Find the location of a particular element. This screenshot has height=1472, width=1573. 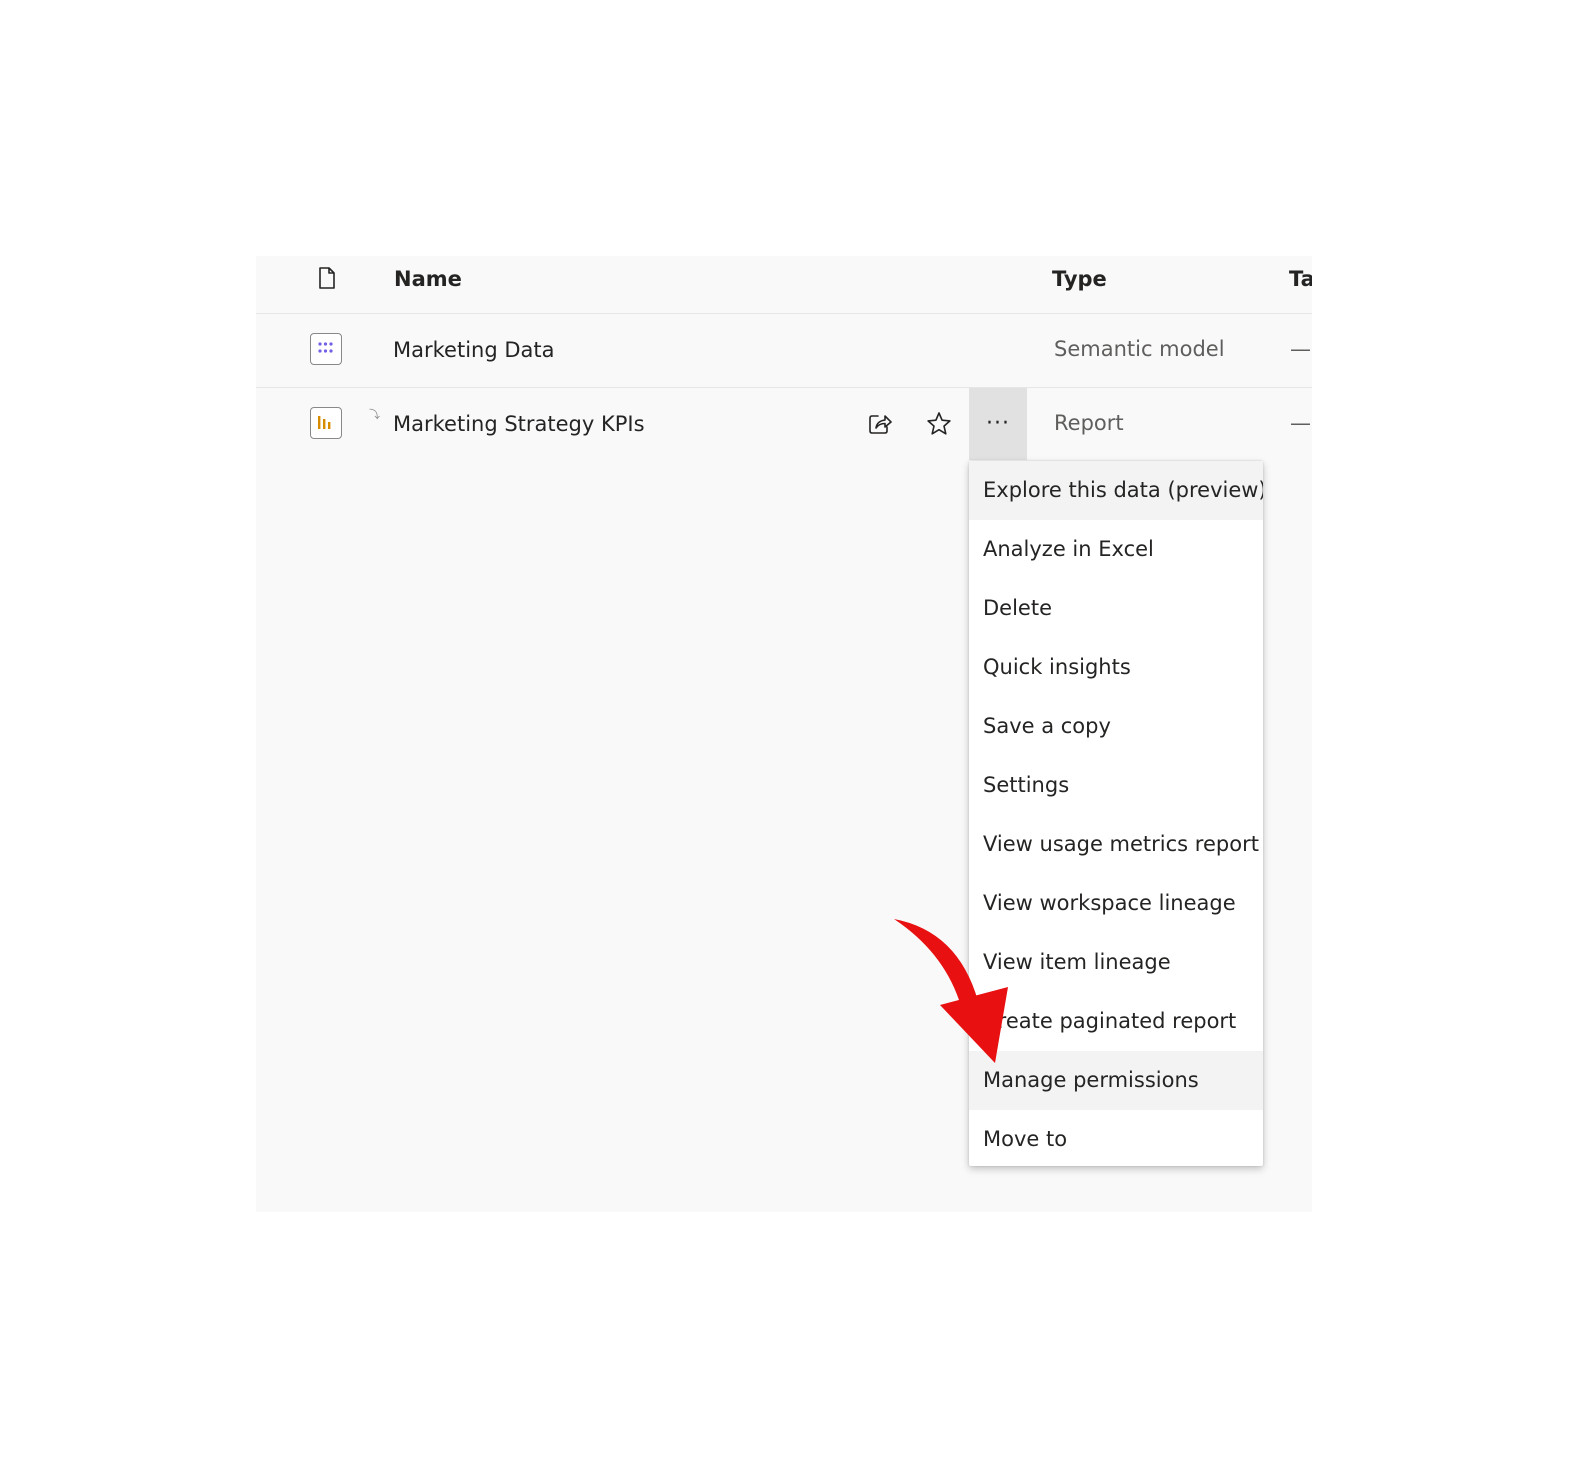

item-name-link: Marketing Data is located at coordinates (473, 350).